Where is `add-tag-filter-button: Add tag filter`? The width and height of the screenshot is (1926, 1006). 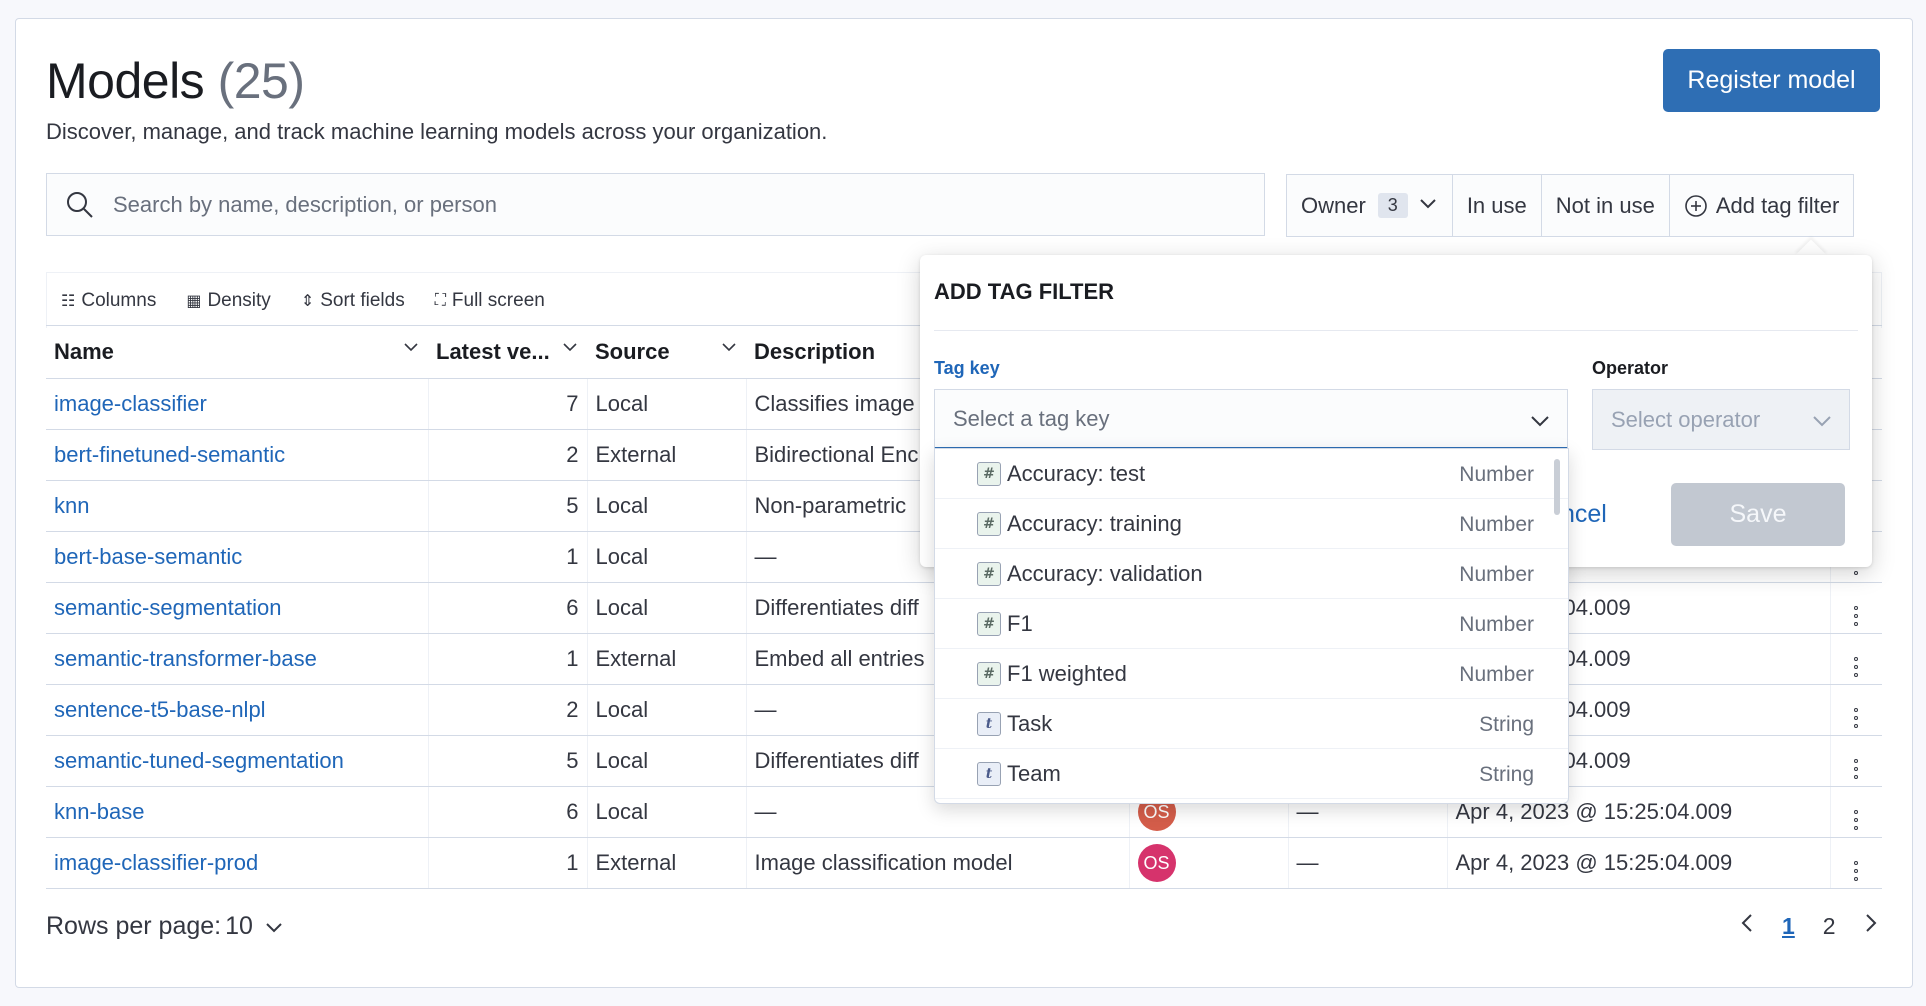
add-tag-filter-button: Add tag filter is located at coordinates (1762, 205).